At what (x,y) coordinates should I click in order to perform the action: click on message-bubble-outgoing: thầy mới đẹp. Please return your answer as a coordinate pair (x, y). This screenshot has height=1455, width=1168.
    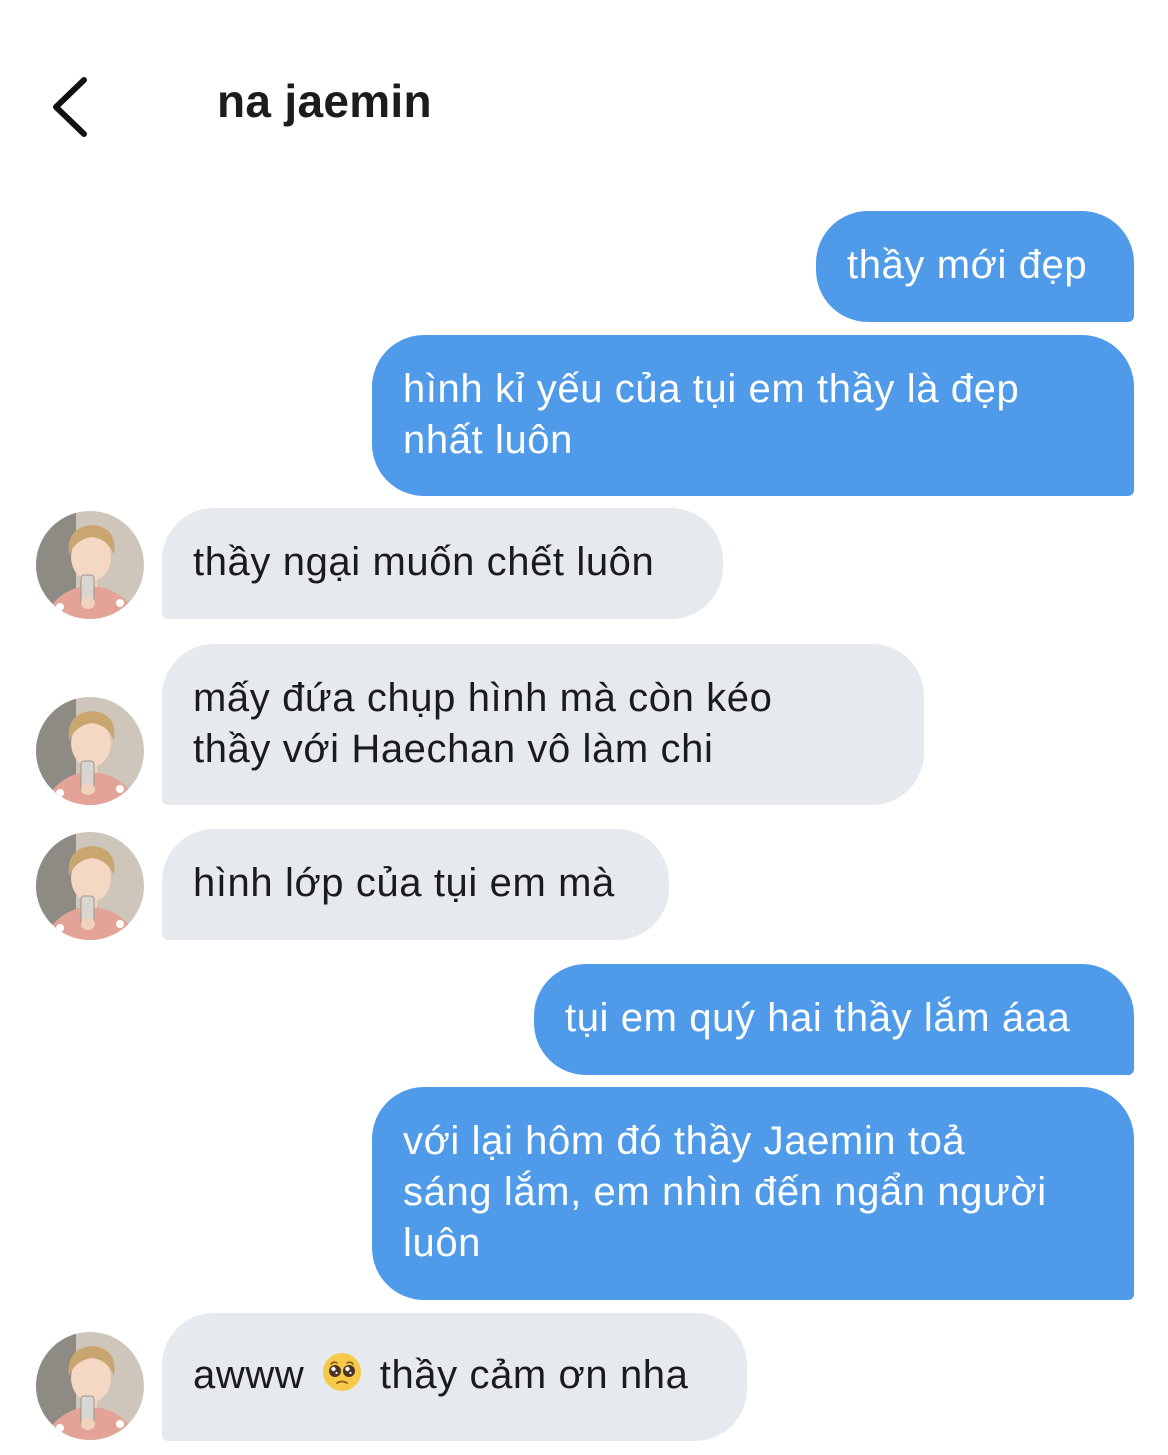
    Looking at the image, I should click on (975, 266).